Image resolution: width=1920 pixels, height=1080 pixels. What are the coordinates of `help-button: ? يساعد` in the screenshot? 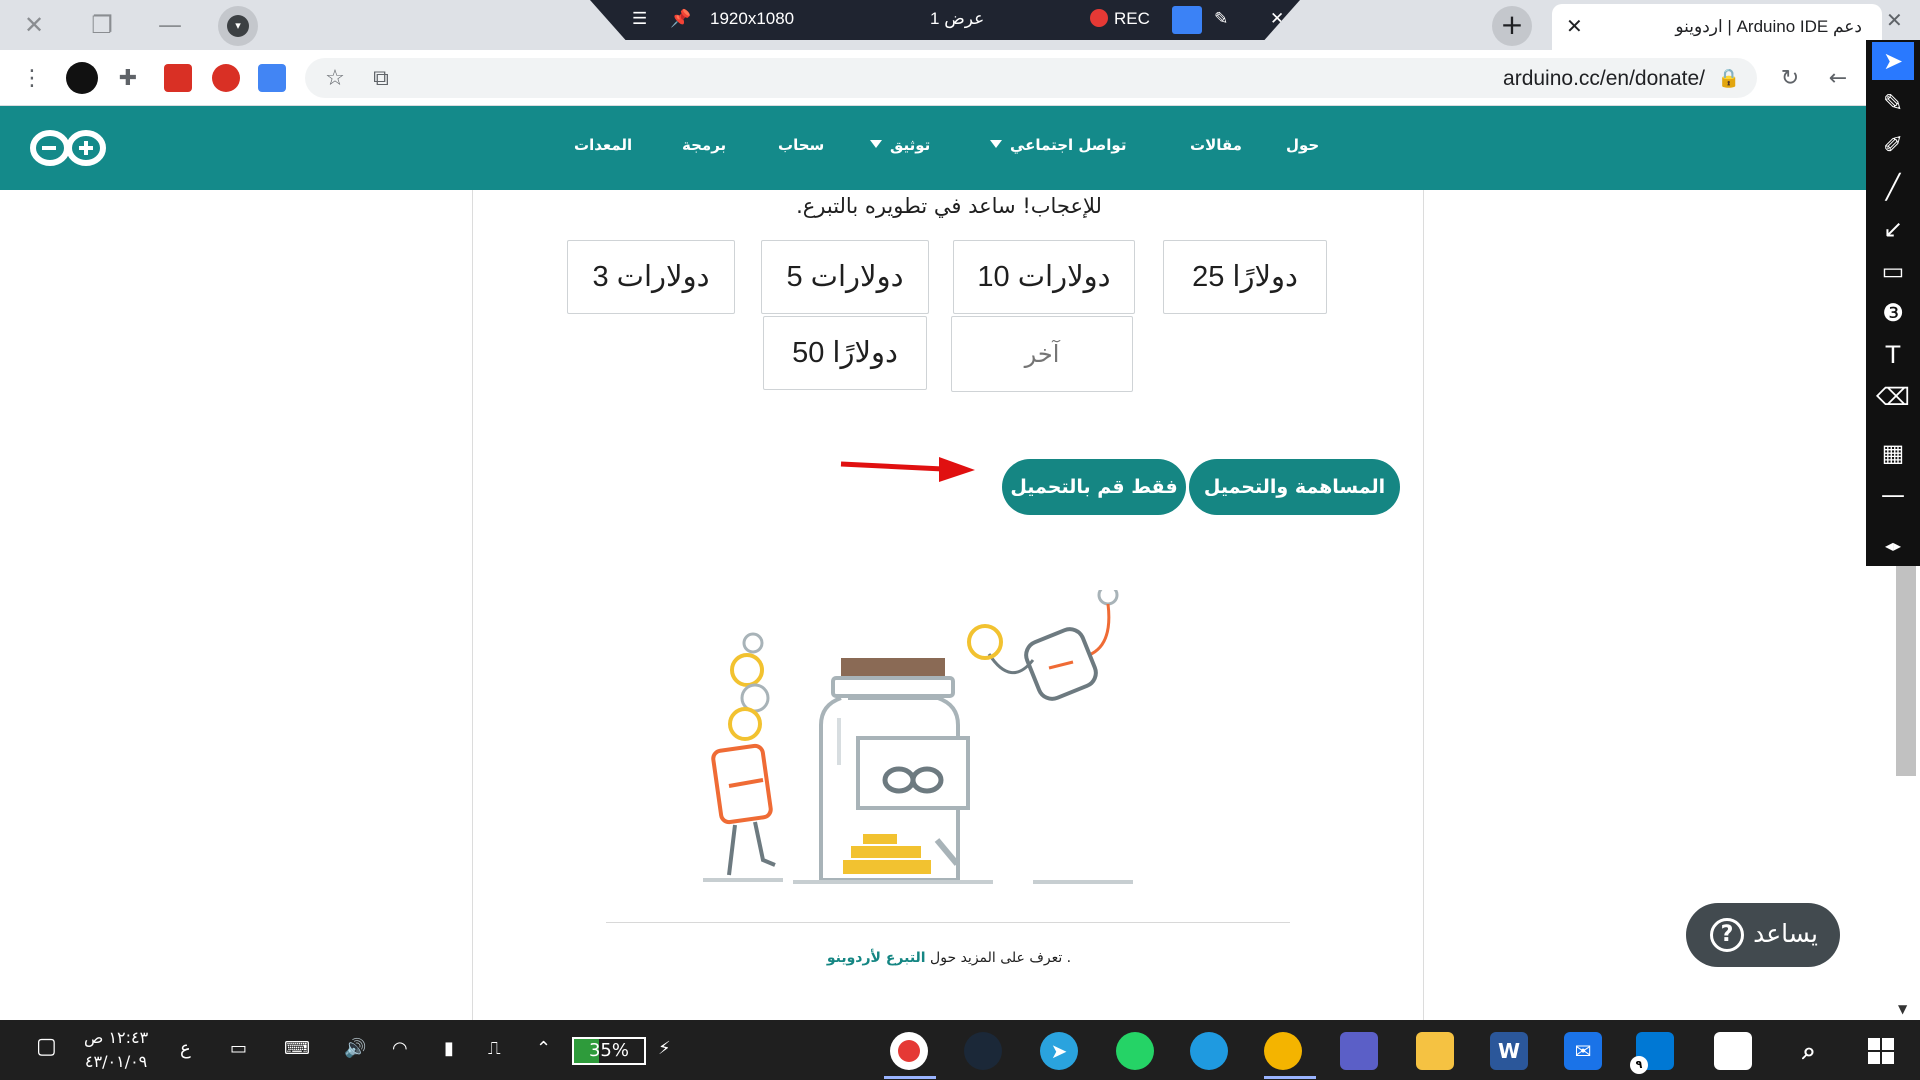 It's located at (1763, 935).